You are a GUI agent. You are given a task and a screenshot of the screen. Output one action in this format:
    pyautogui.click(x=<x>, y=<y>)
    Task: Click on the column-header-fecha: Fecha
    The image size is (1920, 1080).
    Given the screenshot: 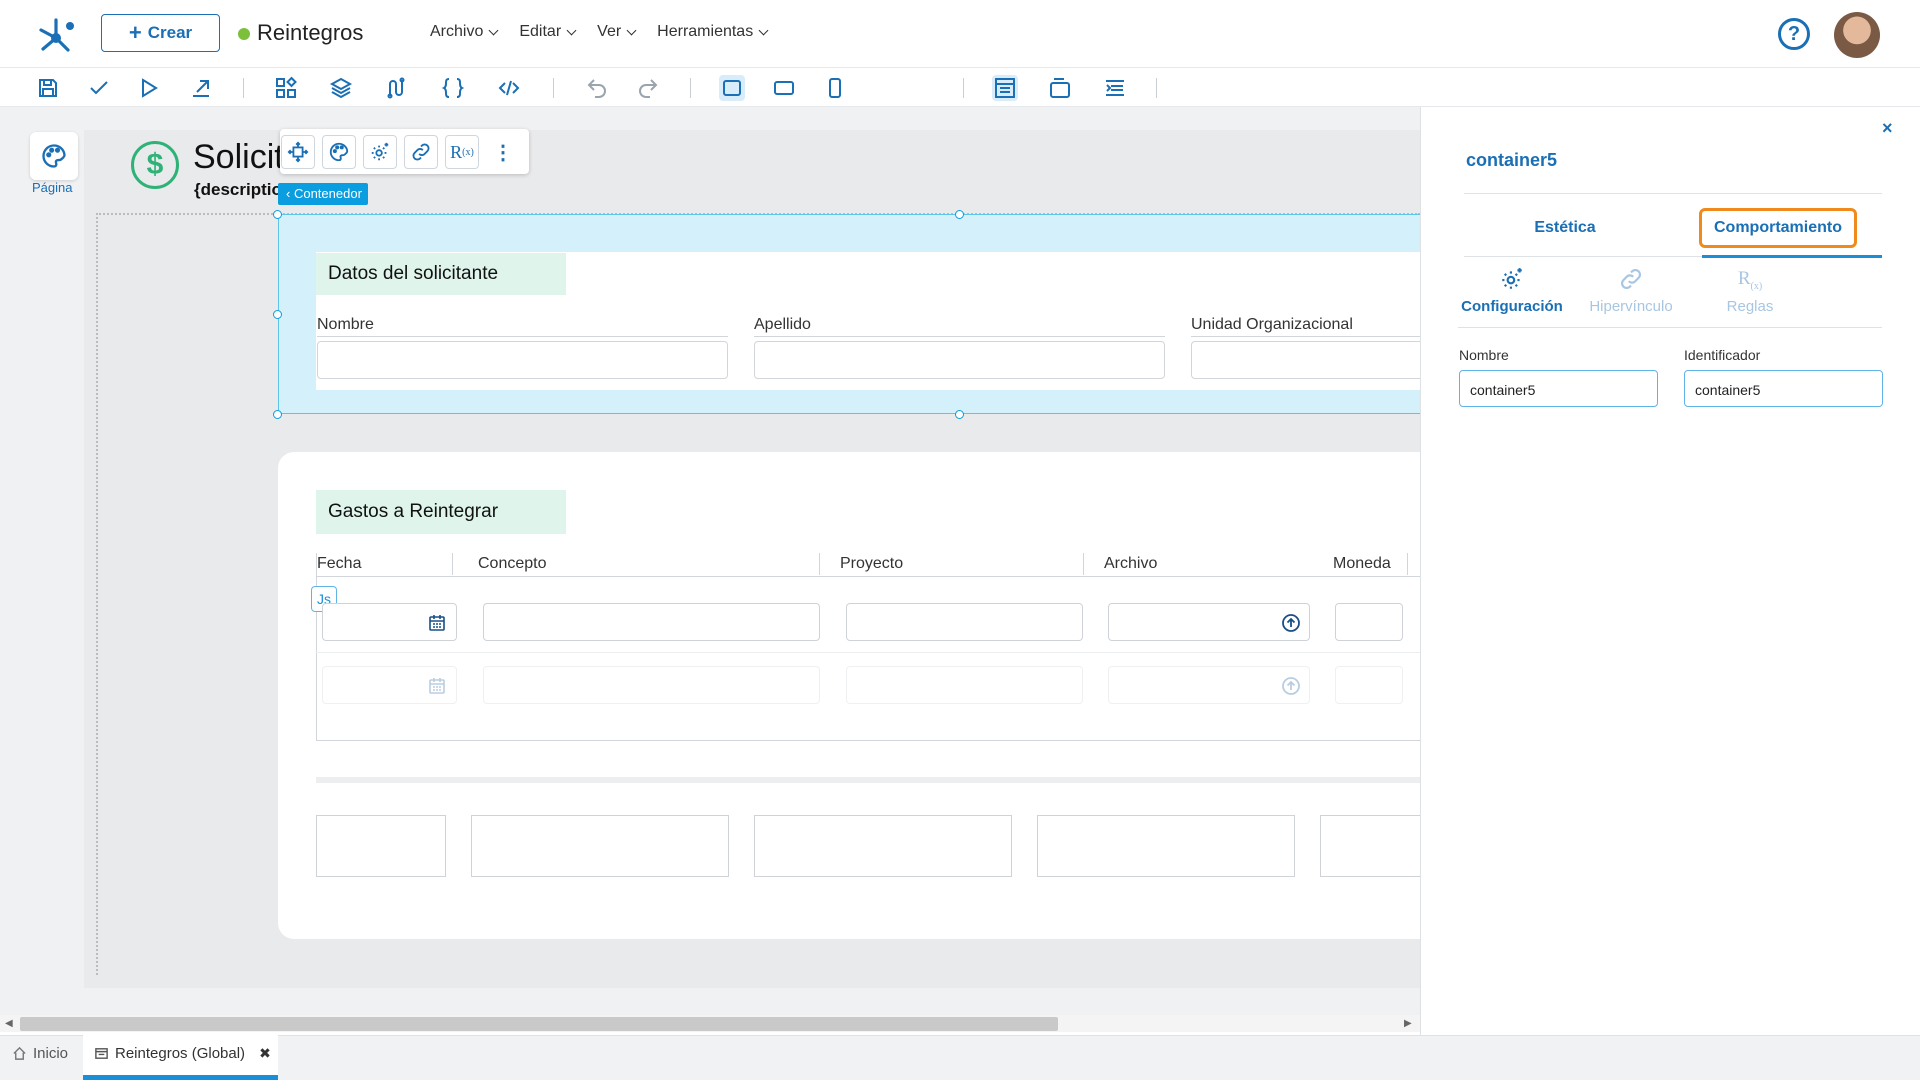 What is the action you would take?
    pyautogui.click(x=339, y=564)
    